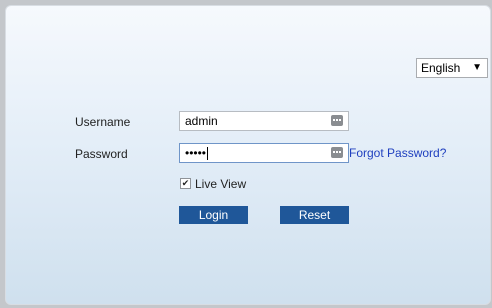  I want to click on language-select: English ▼, so click(452, 68).